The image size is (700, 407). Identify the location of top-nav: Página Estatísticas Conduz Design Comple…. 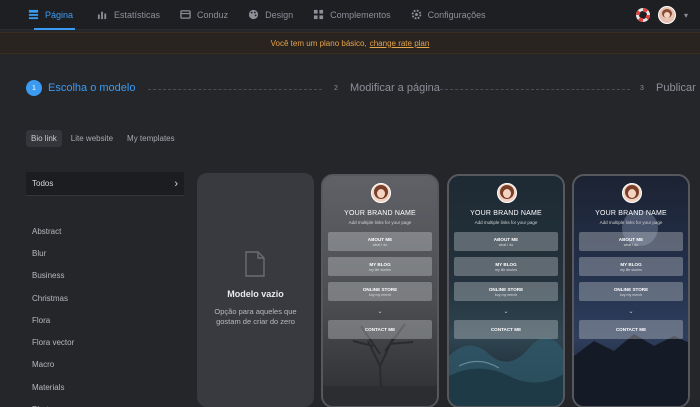
(350, 15).